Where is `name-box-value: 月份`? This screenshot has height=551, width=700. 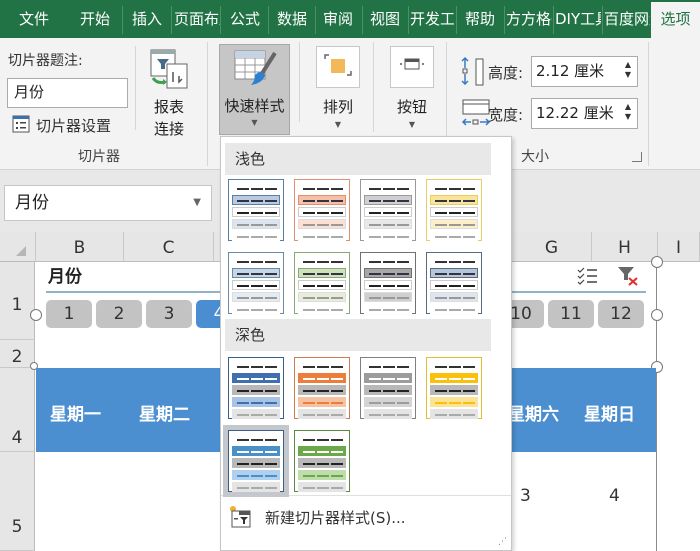 name-box-value: 月份 is located at coordinates (32, 203).